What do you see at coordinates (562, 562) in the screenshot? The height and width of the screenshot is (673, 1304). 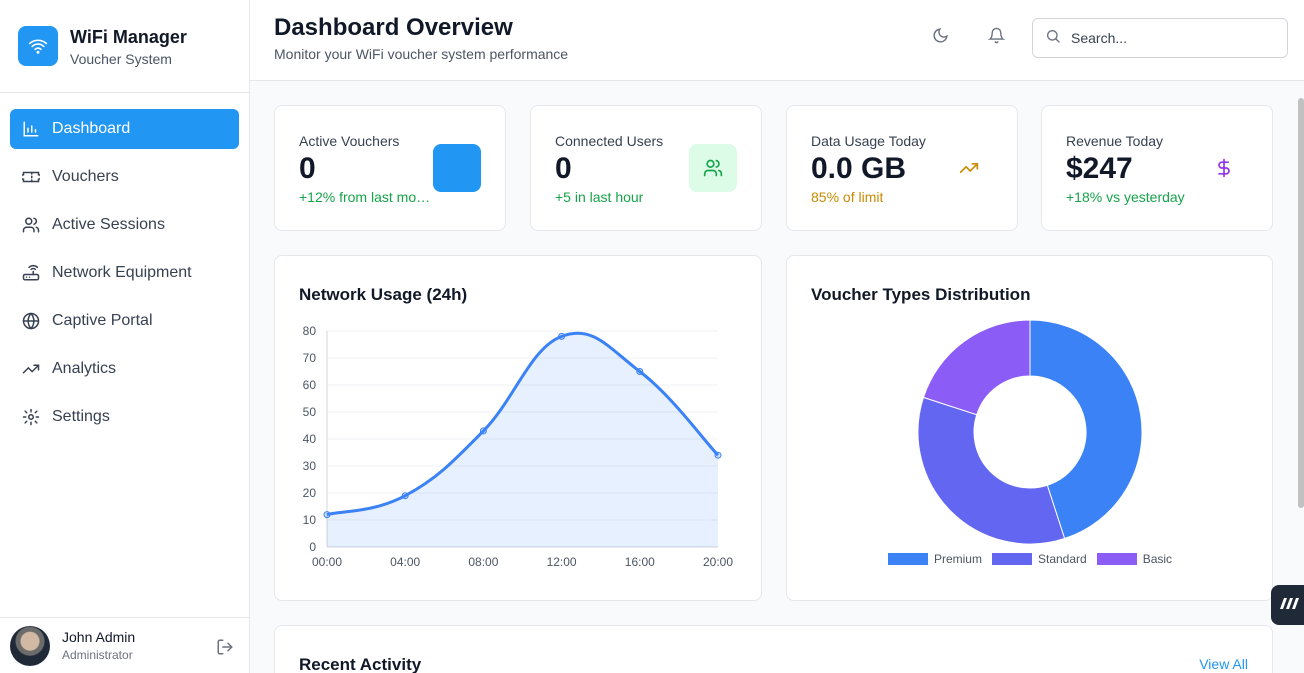 I see `x-tick-label: 12:00` at bounding box center [562, 562].